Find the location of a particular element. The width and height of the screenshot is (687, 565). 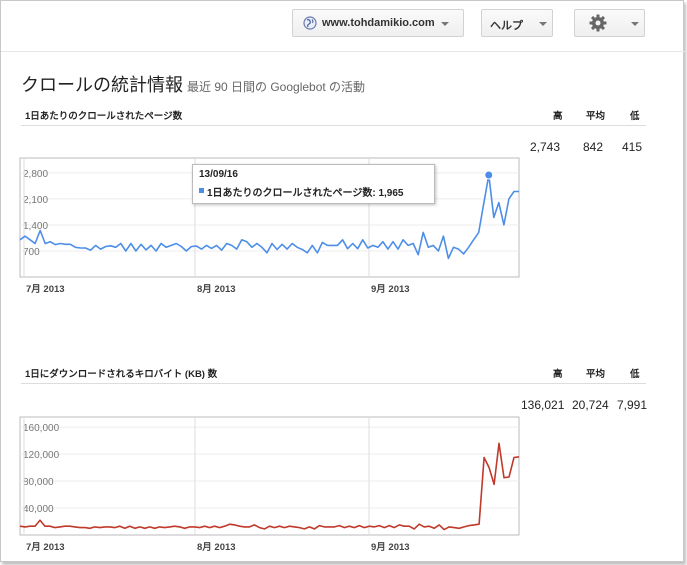

kb-downloaded-header: 1日にダウンロードされるキロバイト (KB) 数 高 平均 低 is located at coordinates (333, 374).